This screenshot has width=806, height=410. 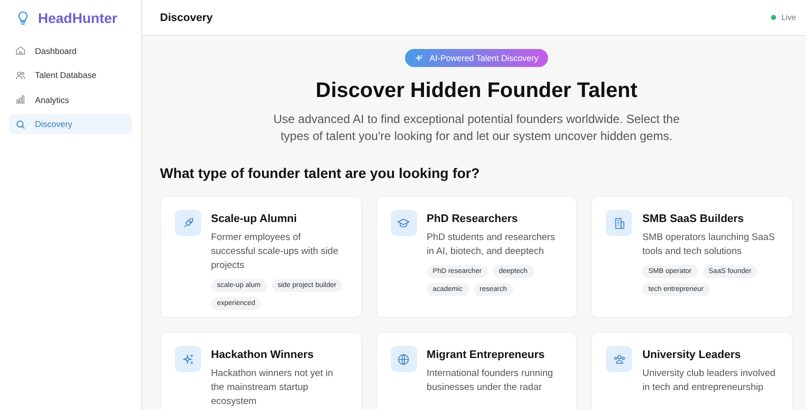 I want to click on card-description: Former employees of successful scale-ups with side projects, so click(x=275, y=252).